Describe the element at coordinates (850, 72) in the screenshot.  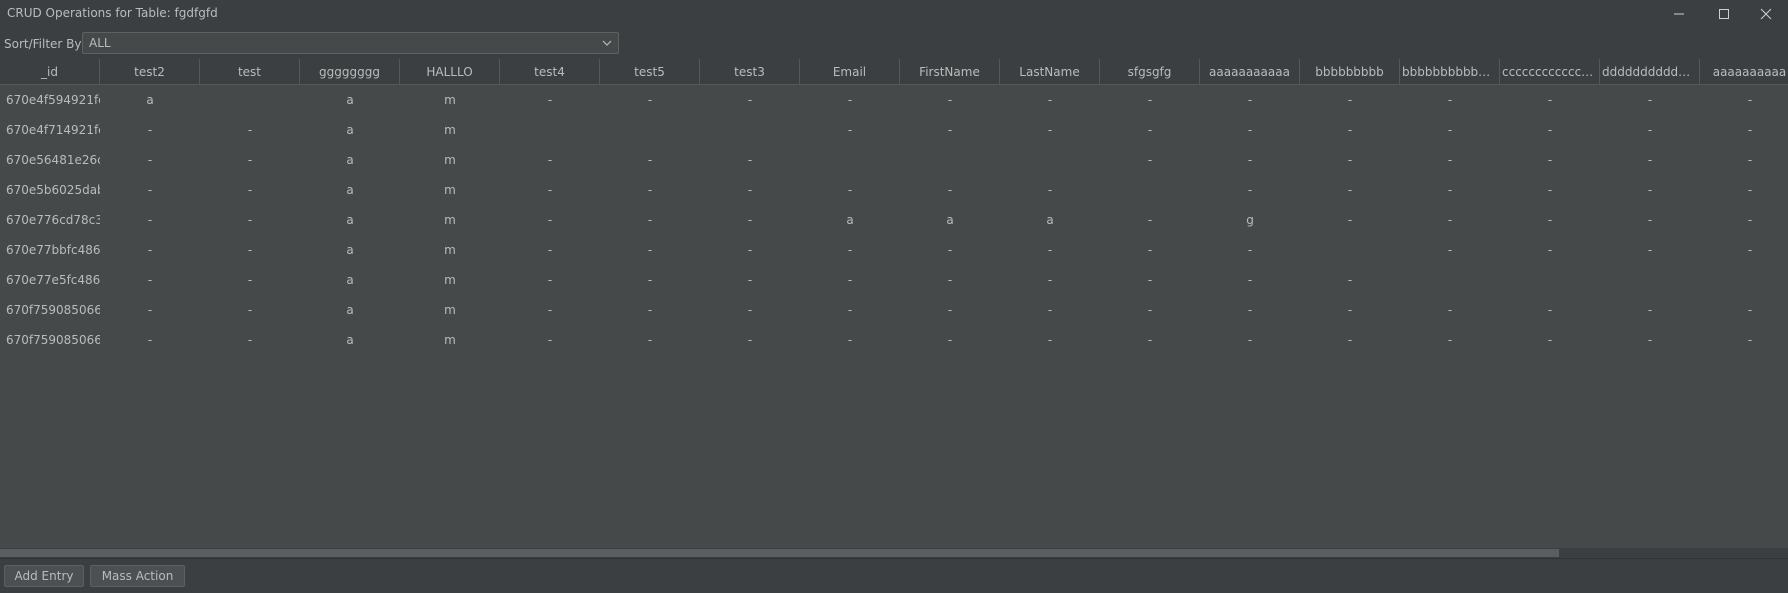
I see `column-header: Email` at that location.